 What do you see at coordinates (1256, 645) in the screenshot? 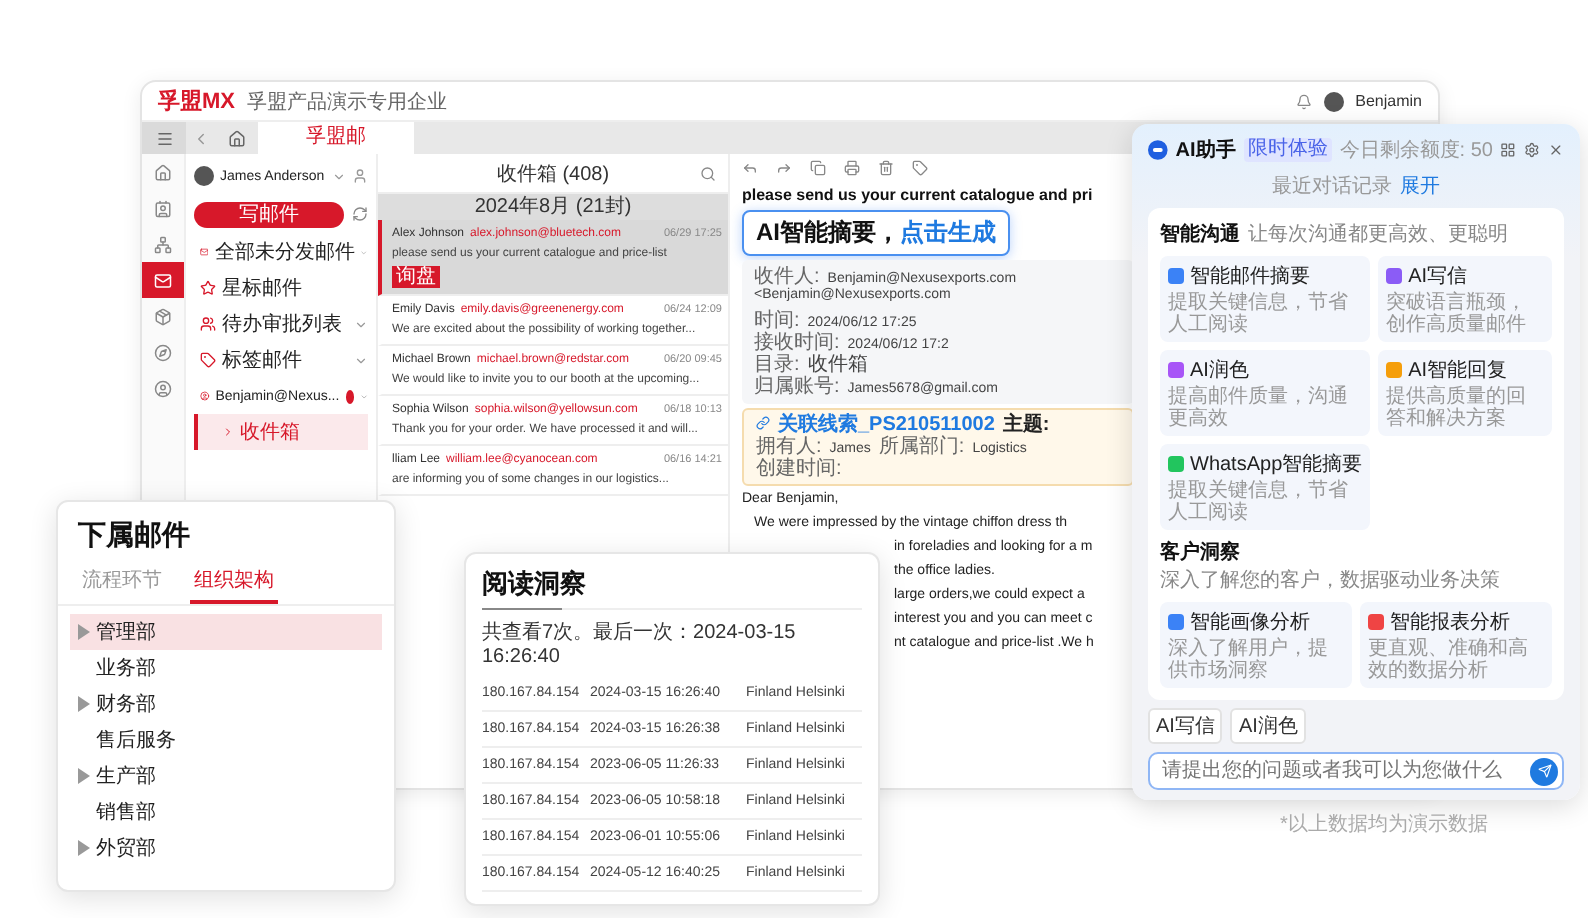
I see `ai-feature-button: 智能画像分析 深入了解用户，提供市场洞察` at bounding box center [1256, 645].